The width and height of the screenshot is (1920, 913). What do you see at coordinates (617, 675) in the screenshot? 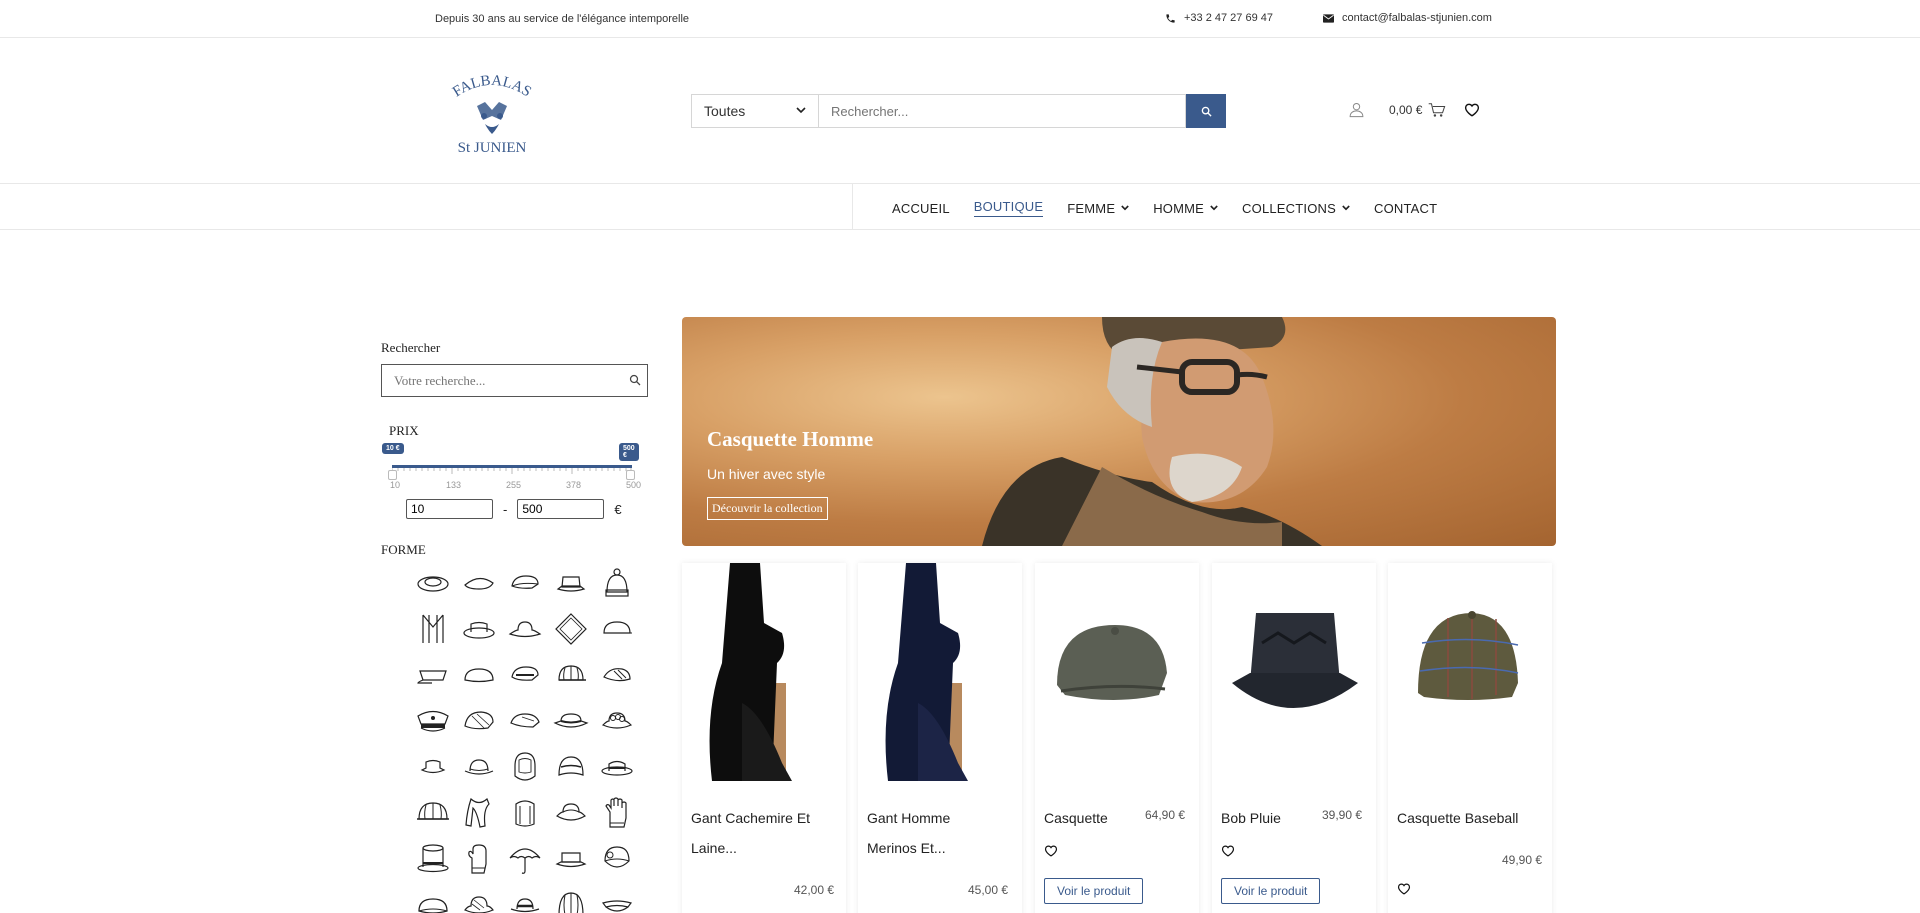
I see `shape-beret-basque-icon` at bounding box center [617, 675].